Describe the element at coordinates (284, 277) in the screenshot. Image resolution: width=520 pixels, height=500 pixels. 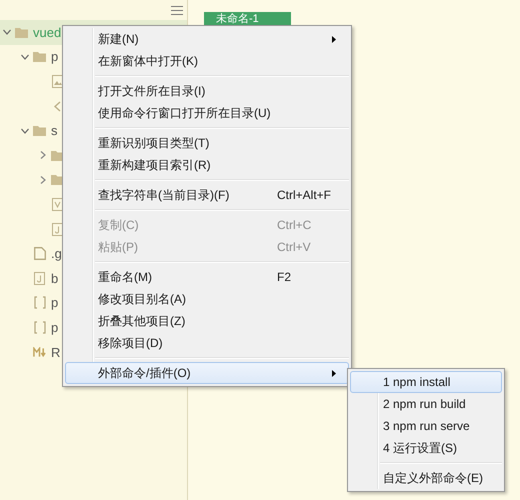
I see `shortcut-label: F2` at that location.